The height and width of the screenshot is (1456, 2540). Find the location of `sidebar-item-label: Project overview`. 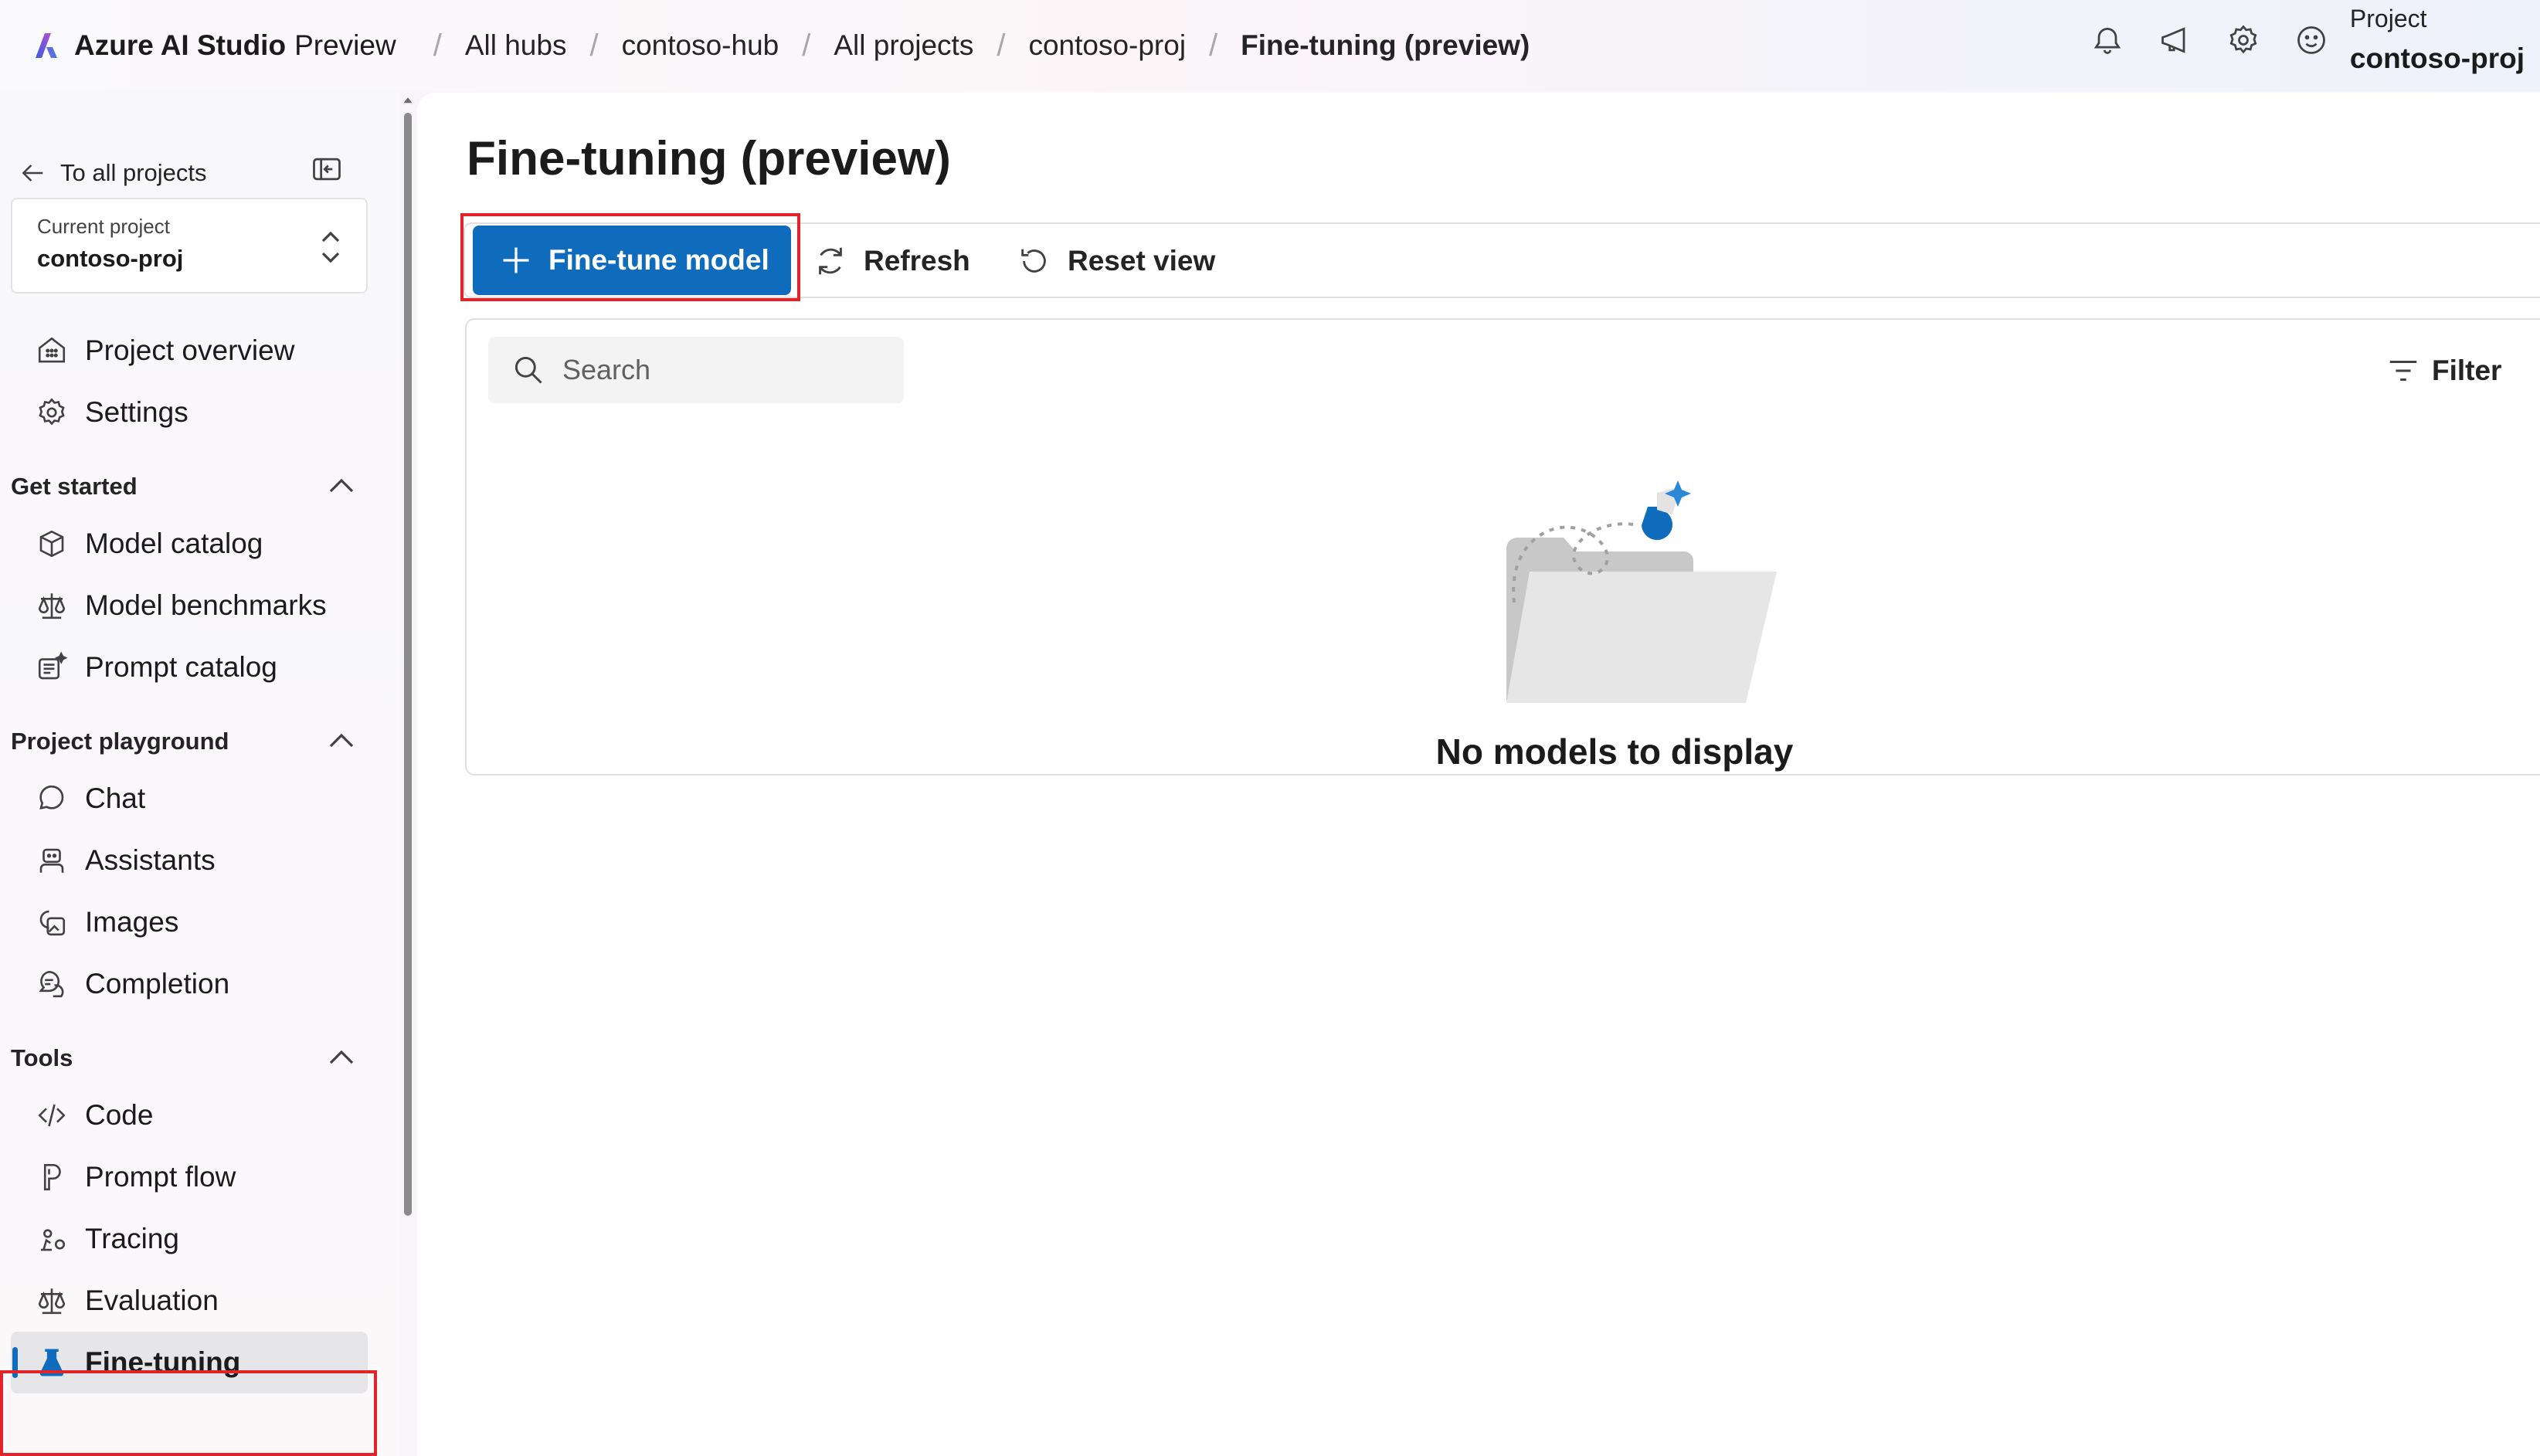

sidebar-item-label: Project overview is located at coordinates (190, 350).